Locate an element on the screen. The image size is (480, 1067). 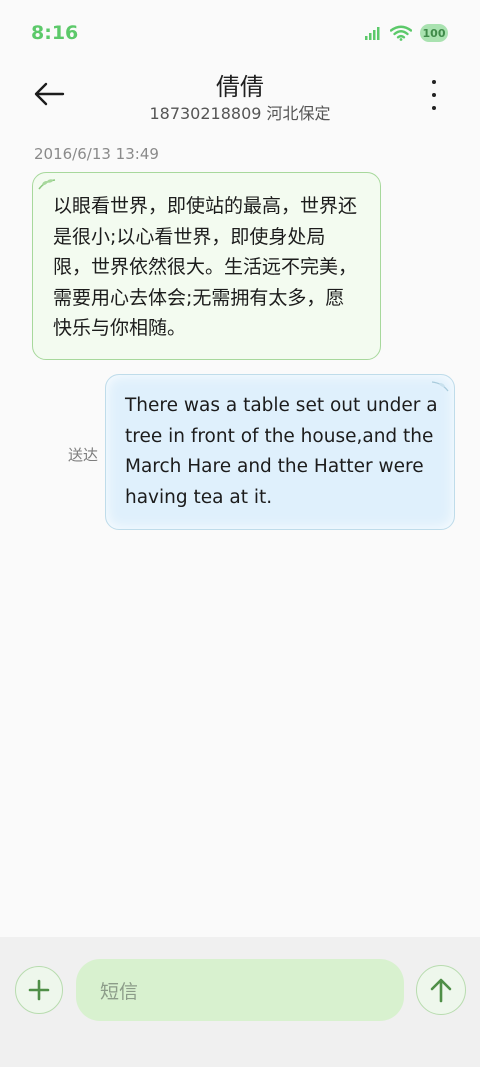
message-input: 短信 is located at coordinates (240, 990).